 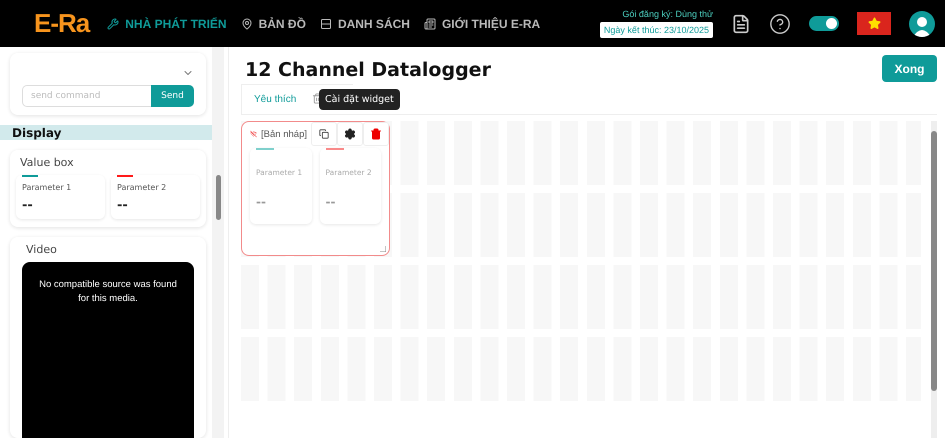 I want to click on page-title: 12 Channel Datalogger, so click(x=368, y=70).